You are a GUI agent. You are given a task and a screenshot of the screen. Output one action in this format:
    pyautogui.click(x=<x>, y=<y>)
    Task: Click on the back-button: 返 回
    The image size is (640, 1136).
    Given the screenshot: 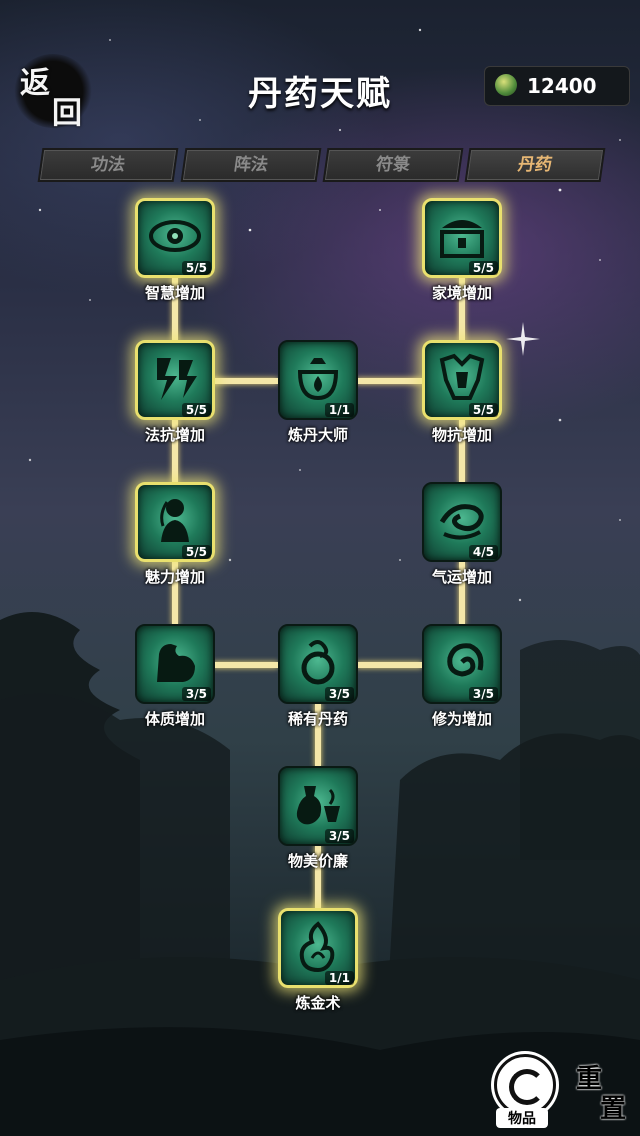 What is the action you would take?
    pyautogui.click(x=53, y=92)
    